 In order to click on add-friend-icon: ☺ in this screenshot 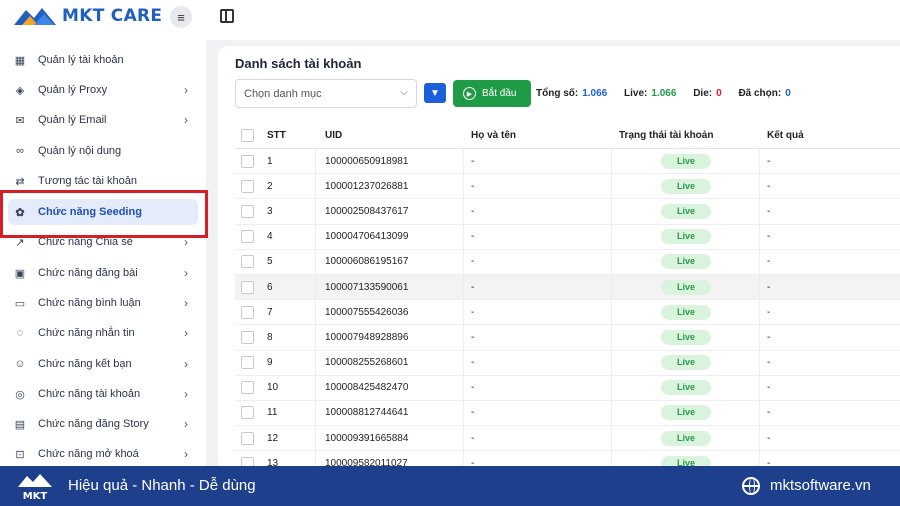, I will do `click(20, 364)`.